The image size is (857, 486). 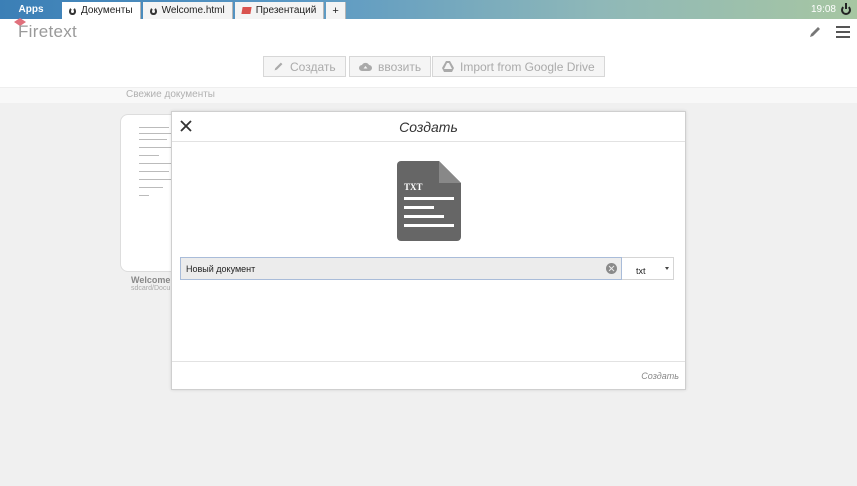 I want to click on import-button-label: ввозить, so click(x=400, y=66).